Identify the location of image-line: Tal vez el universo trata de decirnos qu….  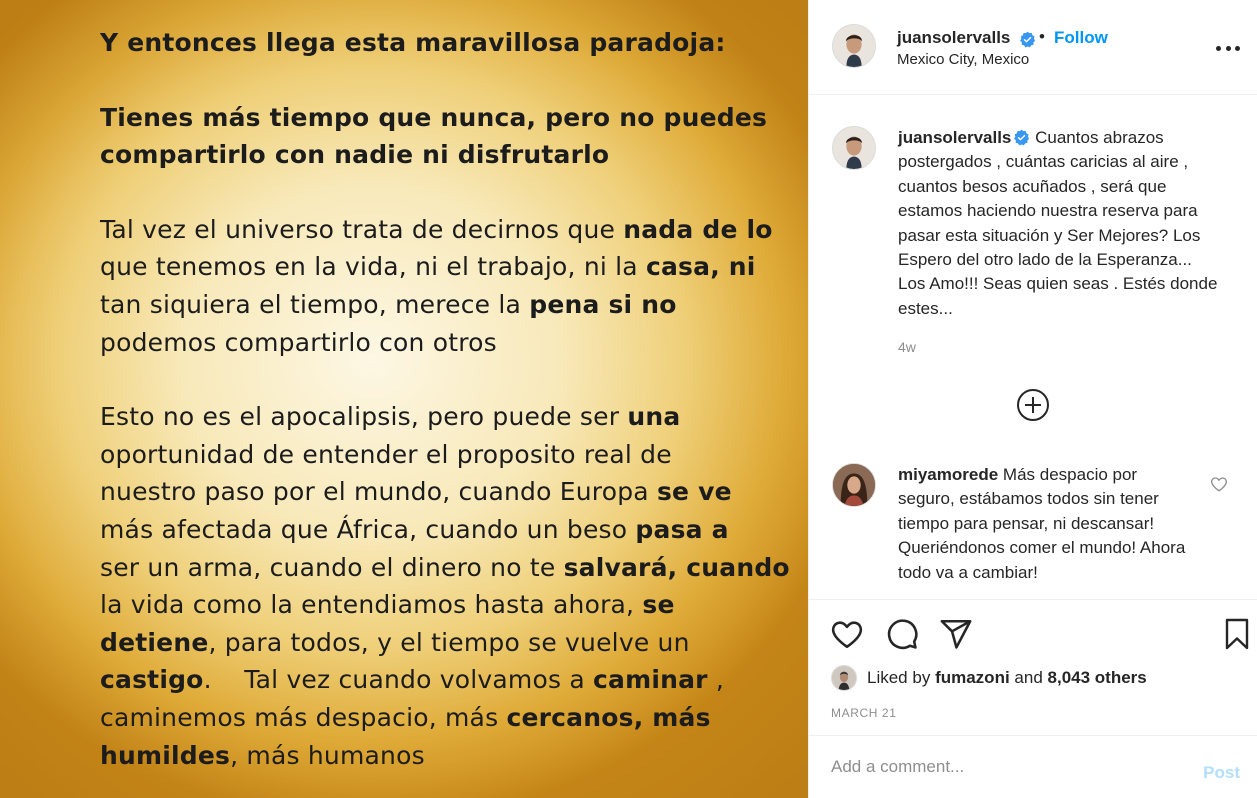
(436, 229).